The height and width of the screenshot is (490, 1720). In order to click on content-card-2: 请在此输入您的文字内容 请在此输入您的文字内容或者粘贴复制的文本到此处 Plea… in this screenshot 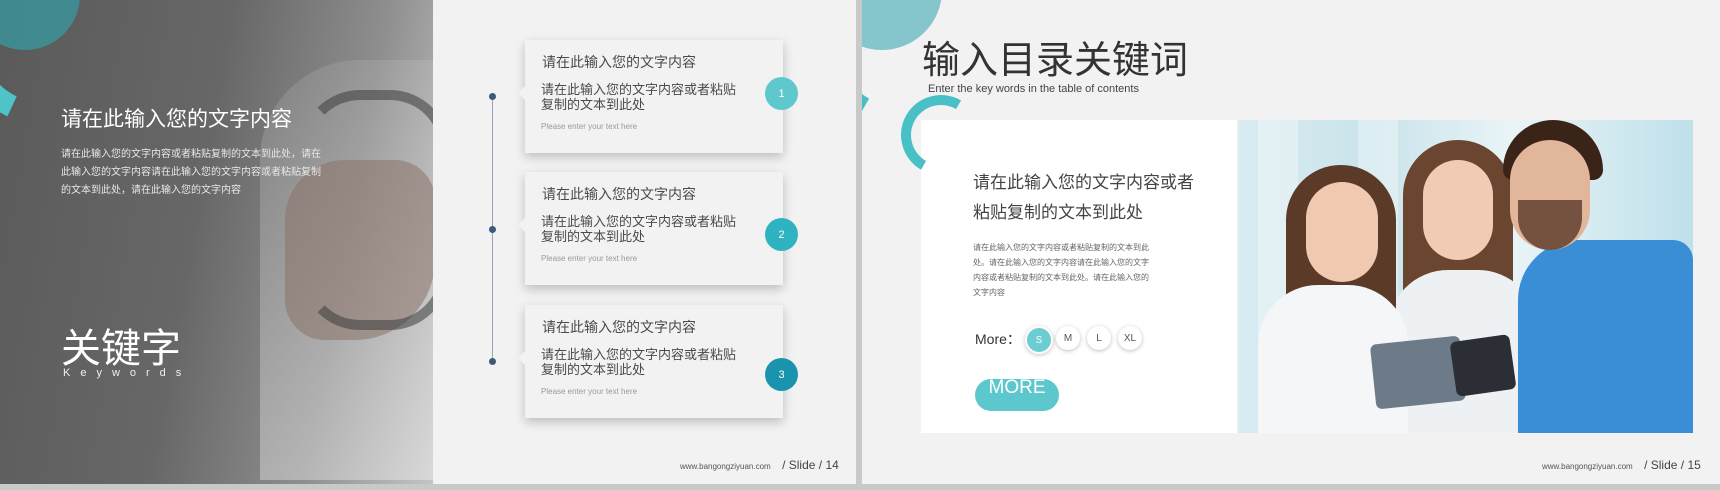, I will do `click(650, 228)`.